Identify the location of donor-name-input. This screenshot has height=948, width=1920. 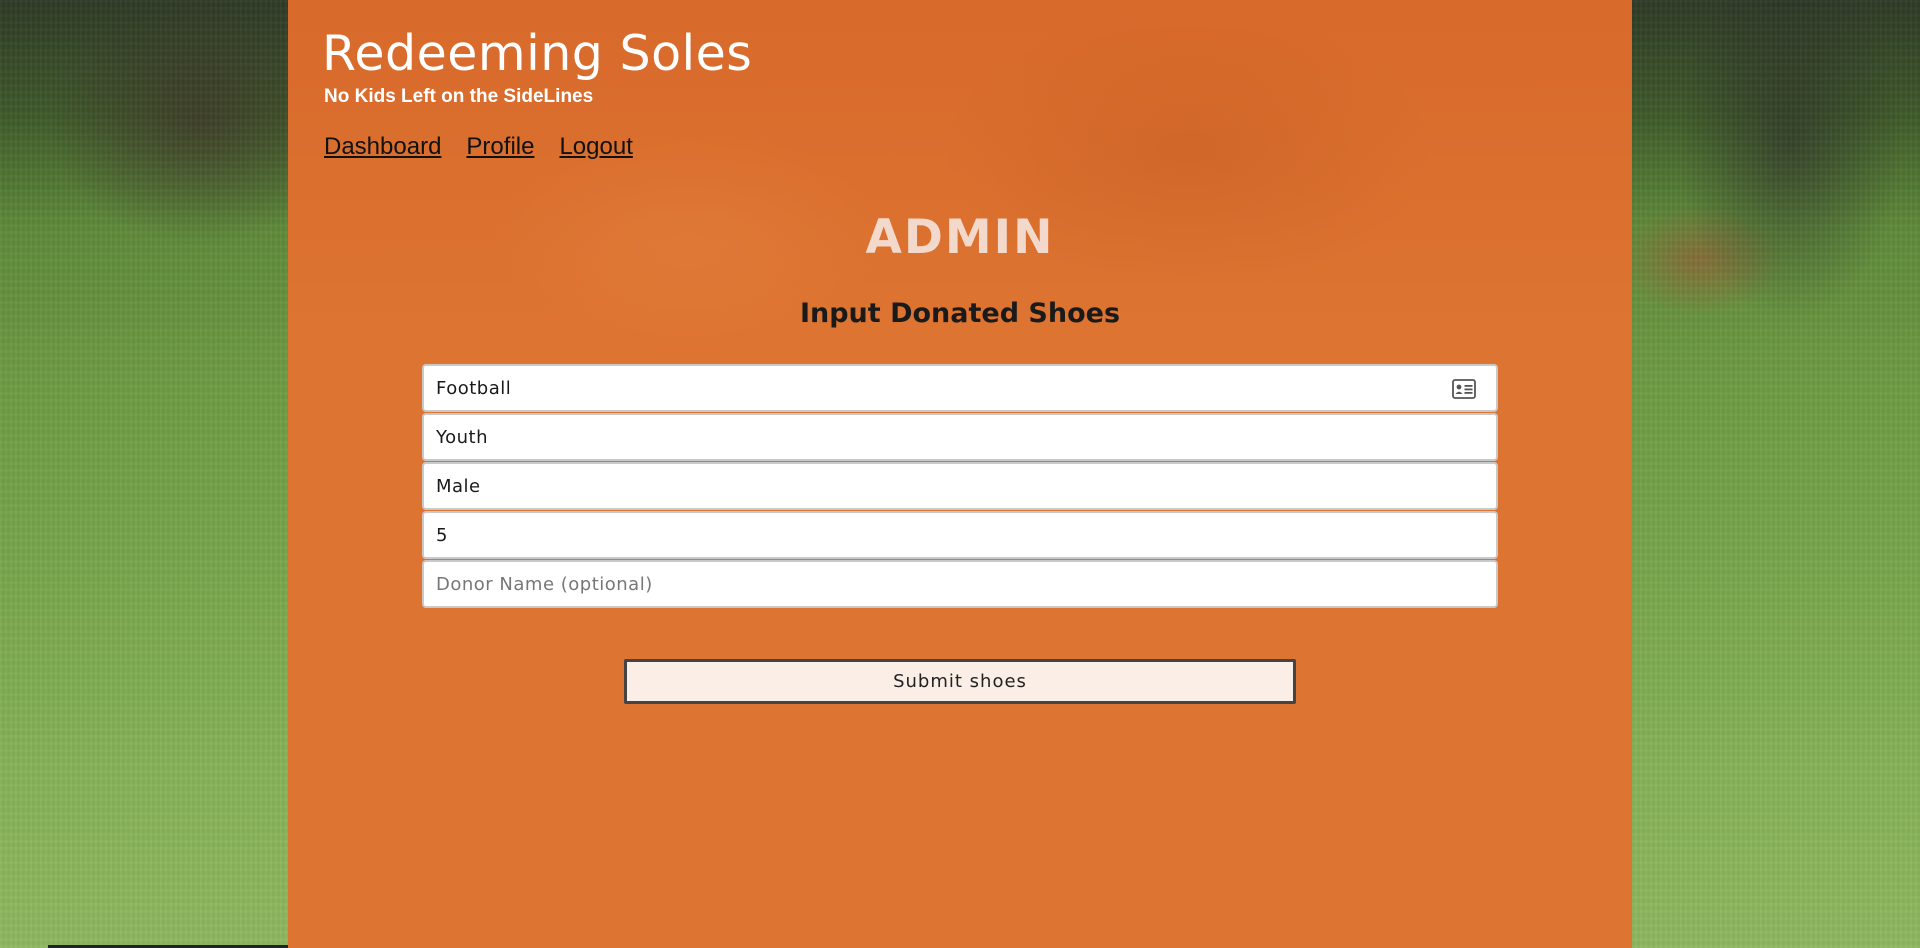
(960, 584).